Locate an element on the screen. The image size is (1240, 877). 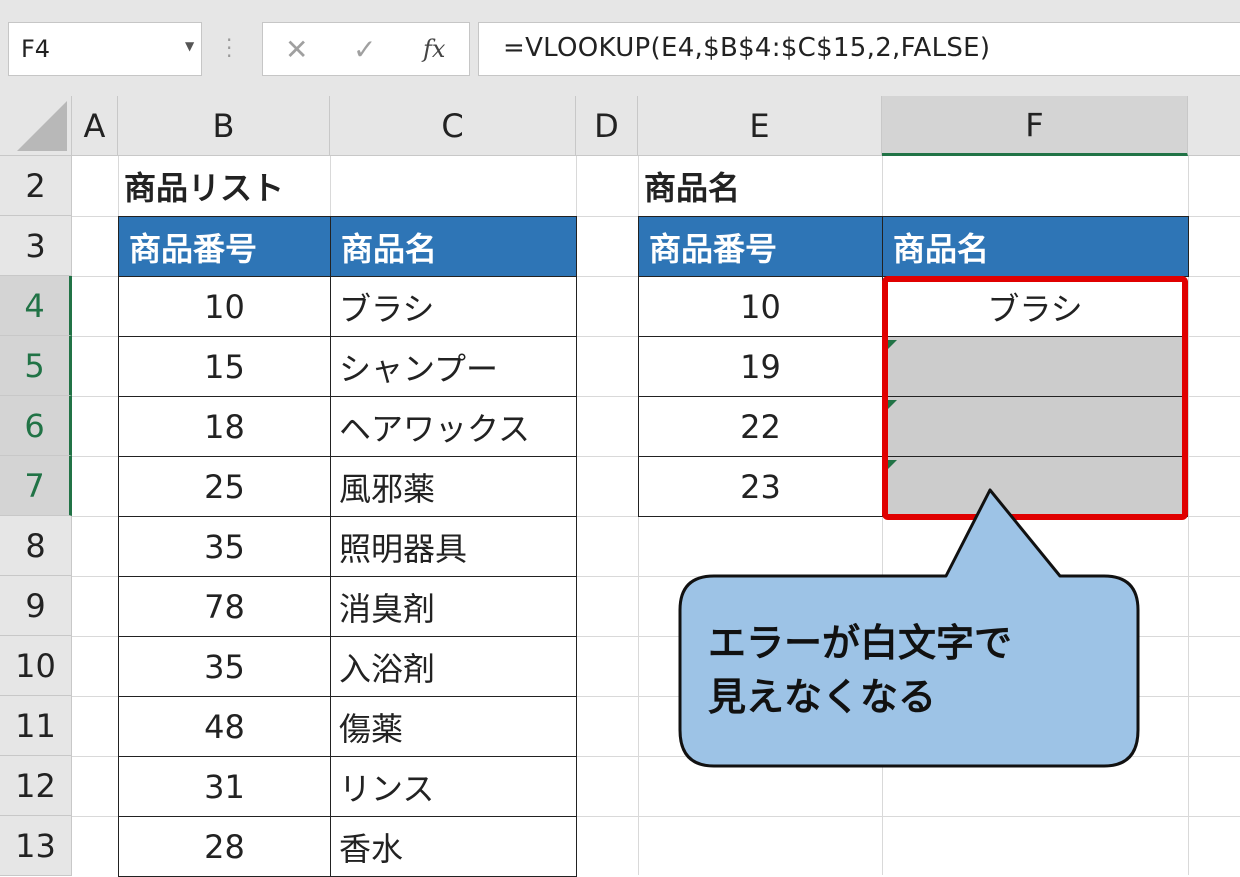
lookup-number-cell: 19 is located at coordinates (760, 366).